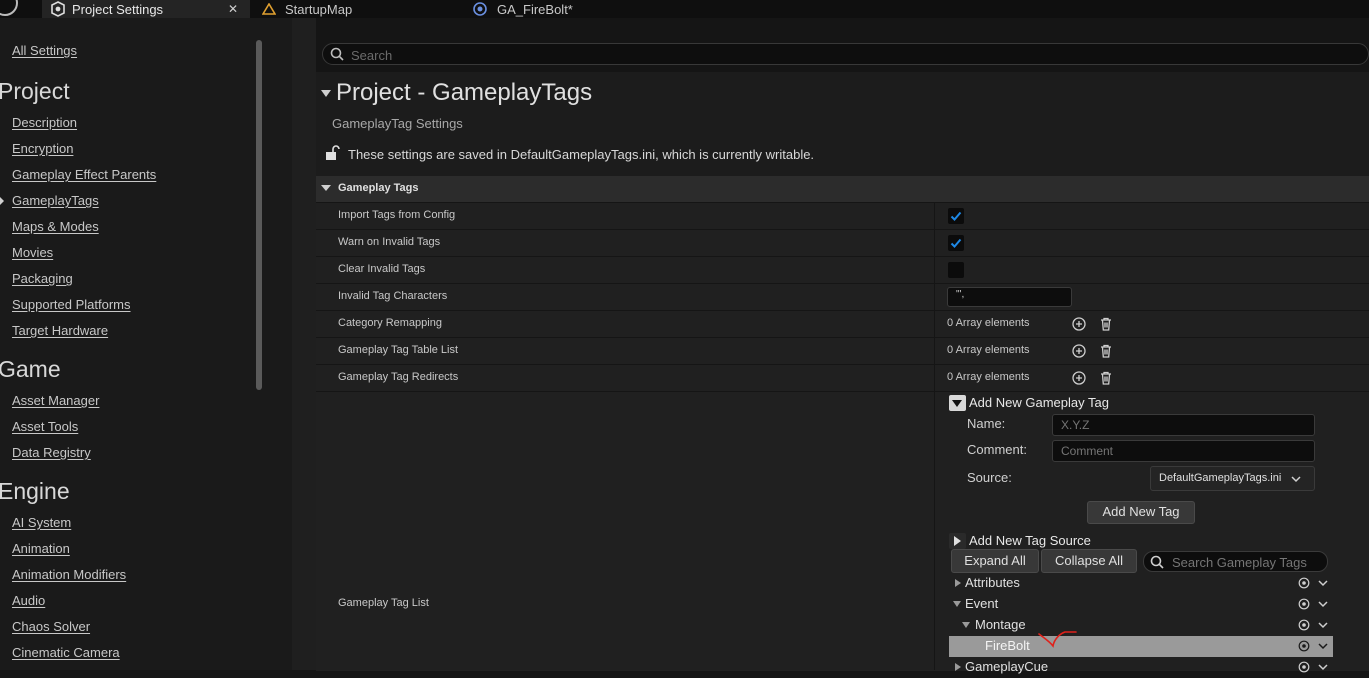  I want to click on tag-search-box, so click(1235, 561).